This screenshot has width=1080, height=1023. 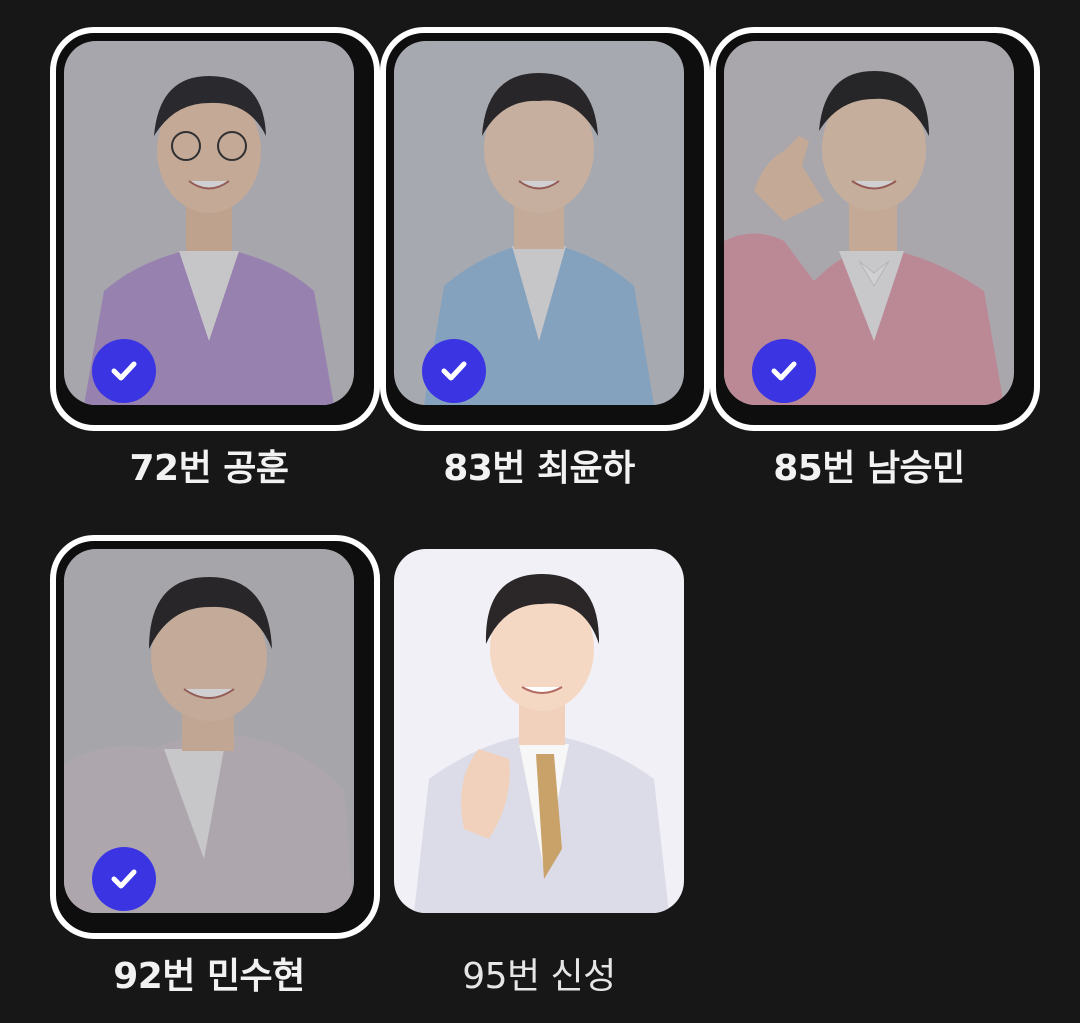 What do you see at coordinates (209, 976) in the screenshot?
I see `candidate-name: 92번 민수현` at bounding box center [209, 976].